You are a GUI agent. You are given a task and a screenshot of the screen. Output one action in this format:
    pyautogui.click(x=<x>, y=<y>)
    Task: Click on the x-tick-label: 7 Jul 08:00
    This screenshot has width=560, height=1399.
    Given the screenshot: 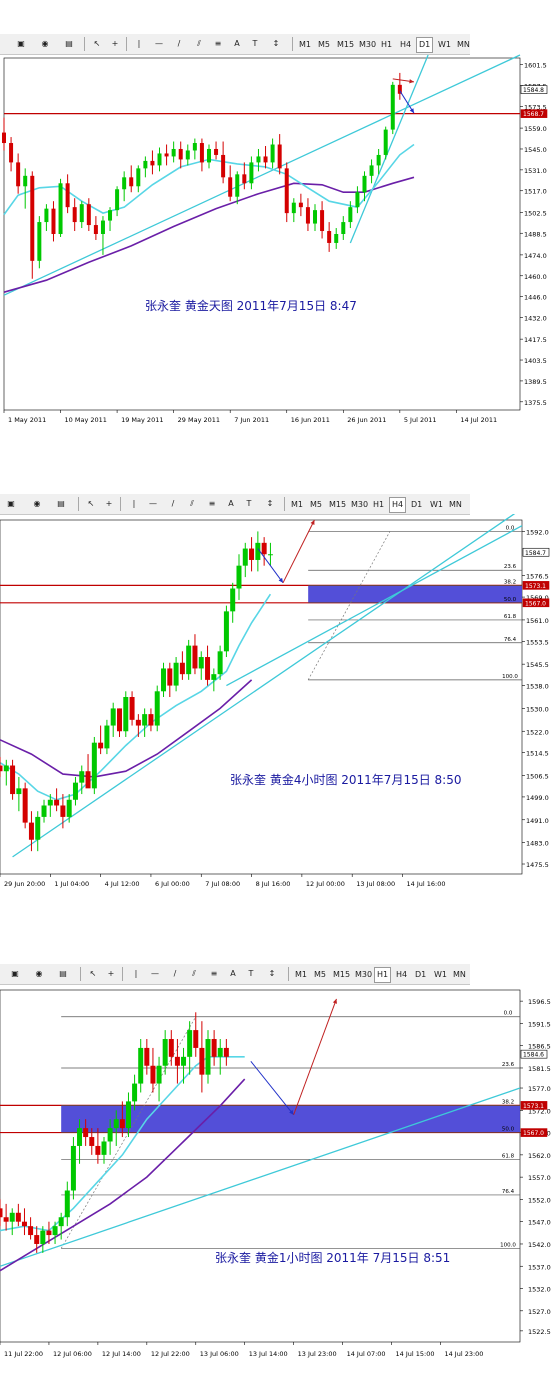 What is the action you would take?
    pyautogui.click(x=222, y=884)
    